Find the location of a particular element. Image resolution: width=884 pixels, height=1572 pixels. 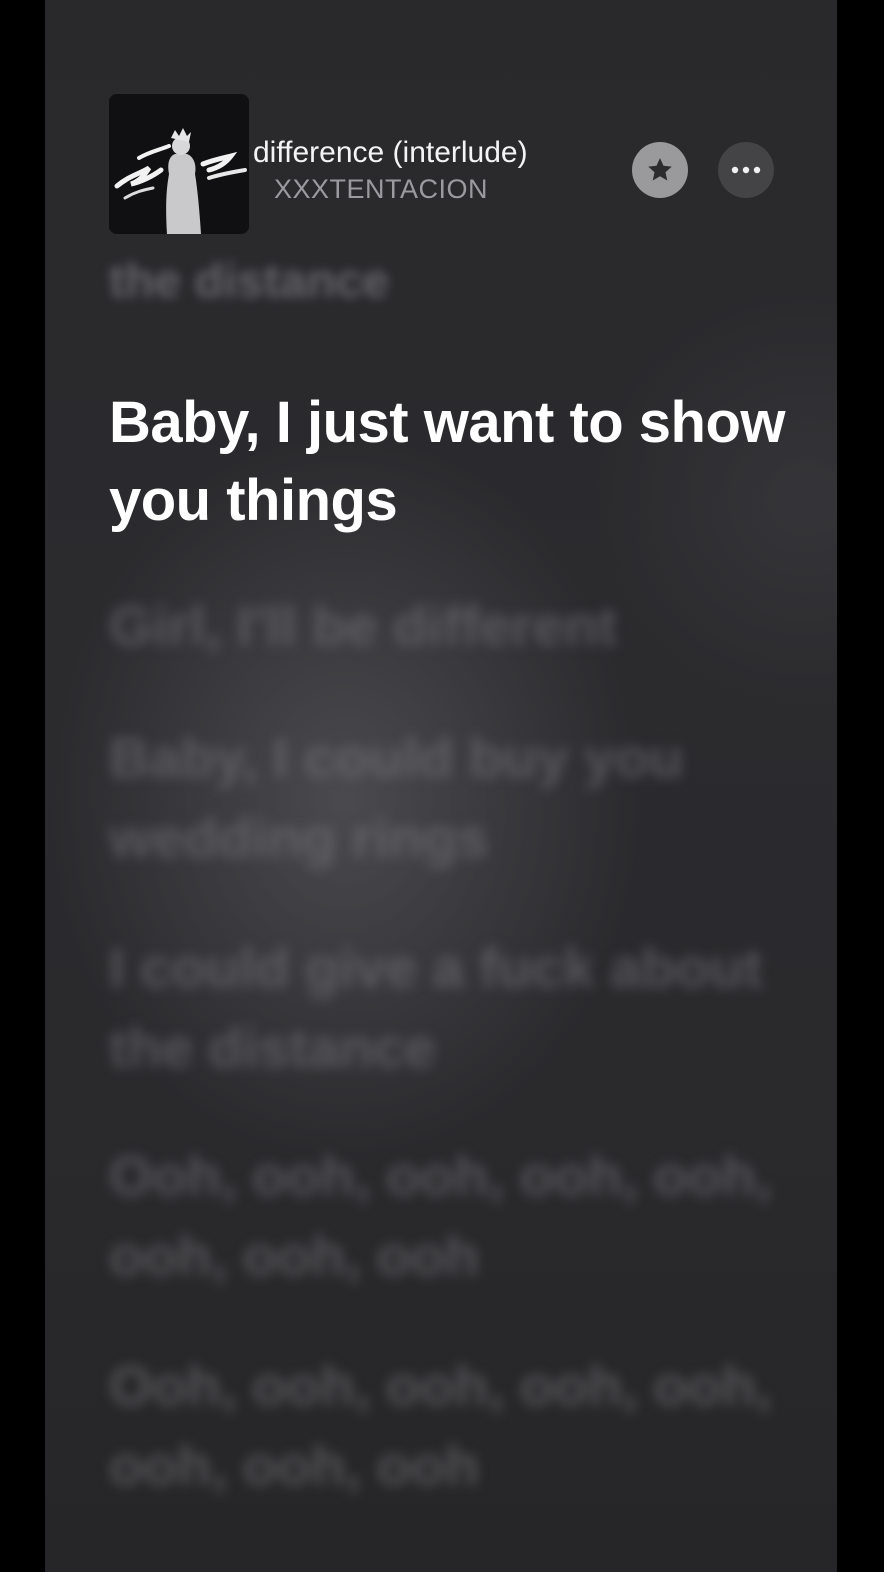

lyric-line-current: Baby, I just want to show you things is located at coordinates (449, 462).